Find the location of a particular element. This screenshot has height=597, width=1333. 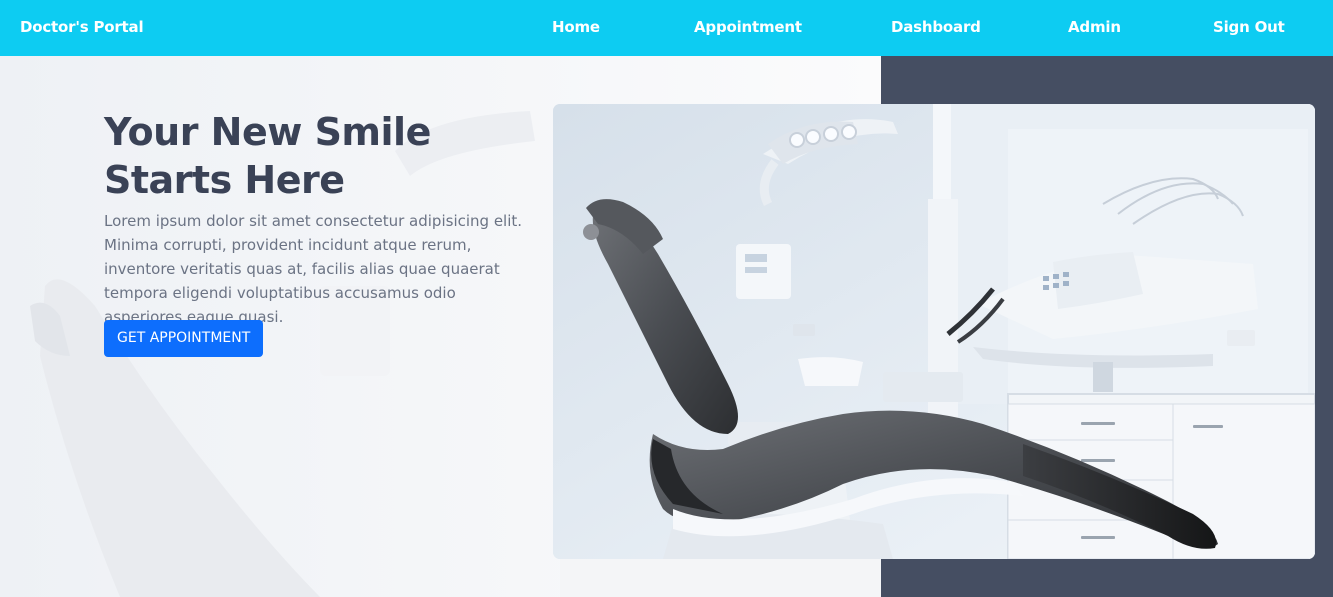

nav-link-home: Home is located at coordinates (576, 27).